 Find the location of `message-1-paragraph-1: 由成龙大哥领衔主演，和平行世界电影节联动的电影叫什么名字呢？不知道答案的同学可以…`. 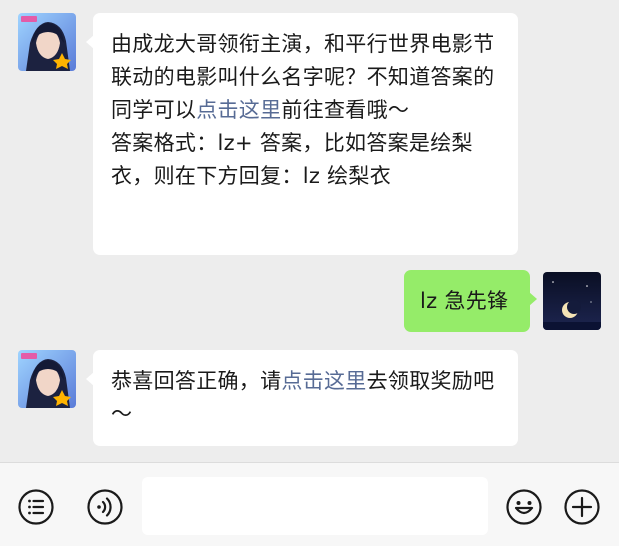

message-1-paragraph-1: 由成龙大哥领衔主演，和平行世界电影节联动的电影叫什么名字呢？不知道答案的同学可以… is located at coordinates (305, 77).